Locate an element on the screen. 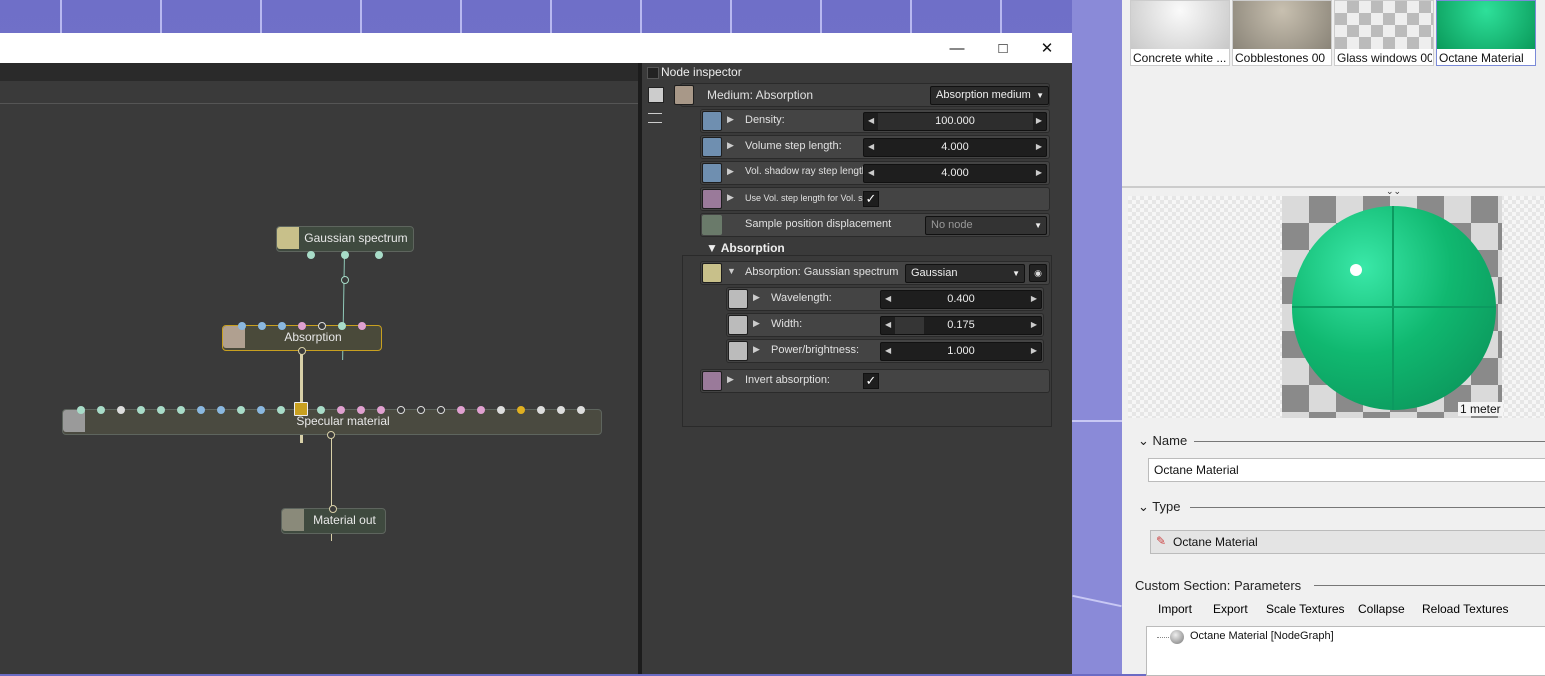 Image resolution: width=1545 pixels, height=676 pixels. width-slider: ◀ 0.175 ▶ is located at coordinates (961, 325).